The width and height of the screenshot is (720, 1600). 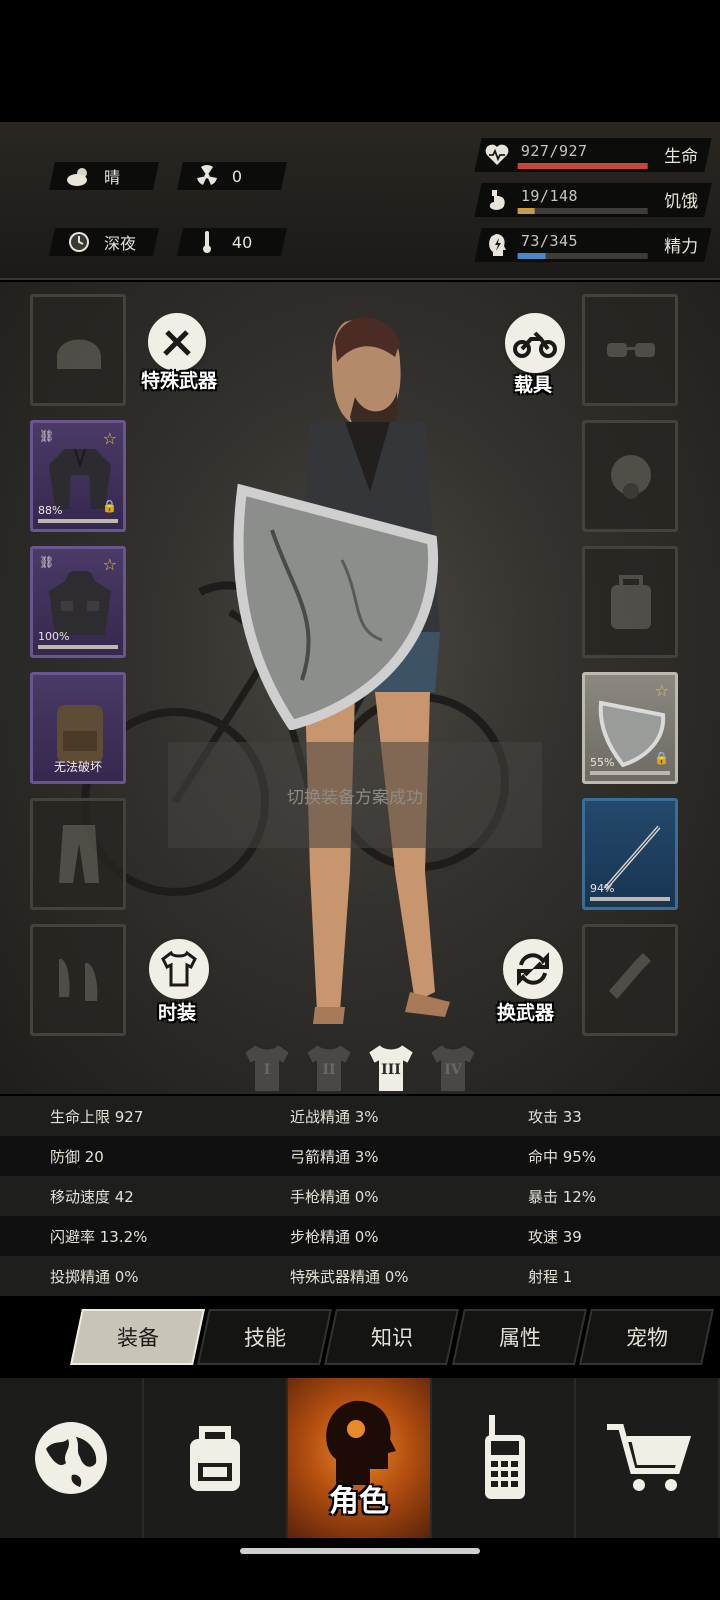 What do you see at coordinates (504, 1458) in the screenshot?
I see `nav-walkie-talkie-button` at bounding box center [504, 1458].